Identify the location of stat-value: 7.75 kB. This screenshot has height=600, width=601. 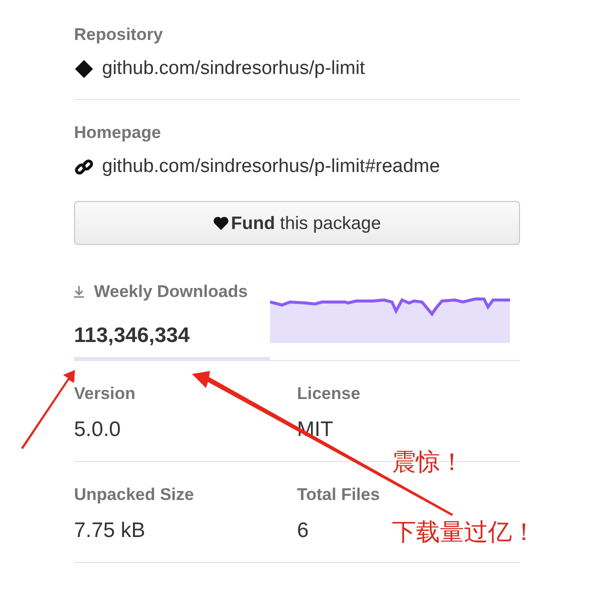
(110, 531).